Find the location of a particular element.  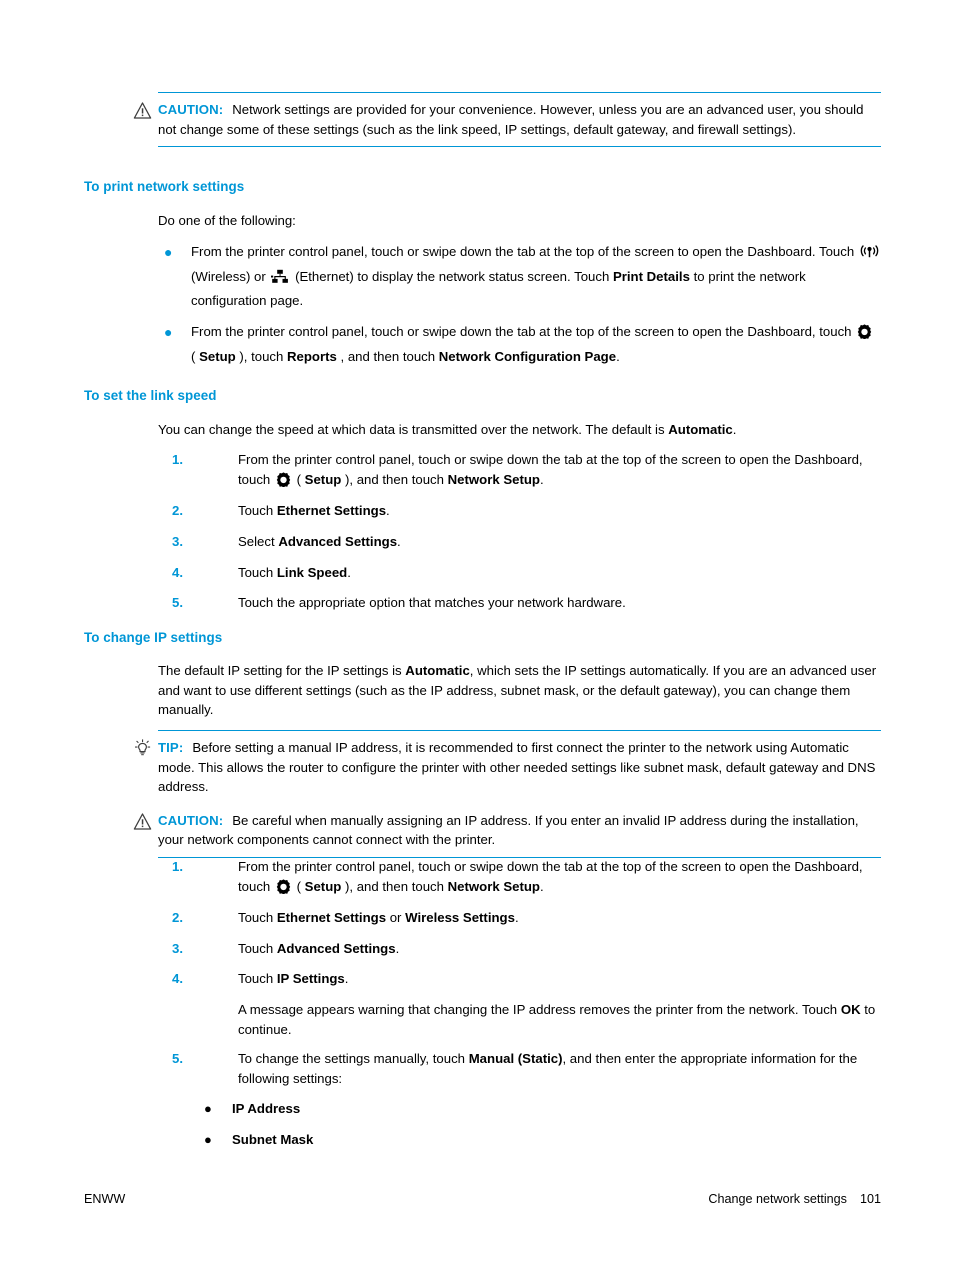

ethernet-icon is located at coordinates (280, 276).